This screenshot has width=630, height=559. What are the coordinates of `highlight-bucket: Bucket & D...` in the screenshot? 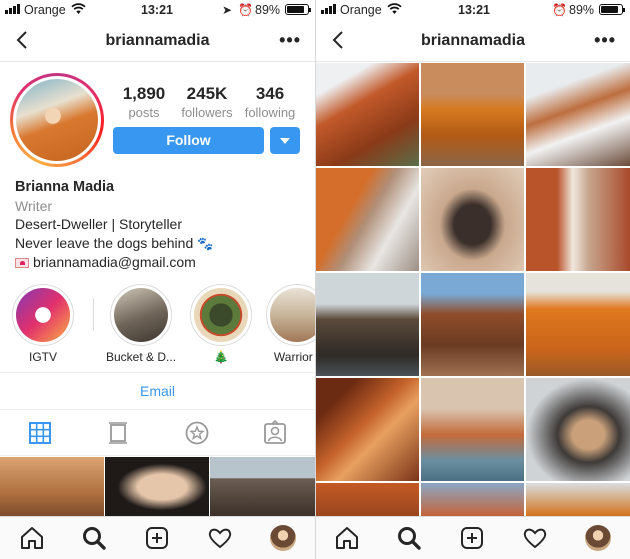 It's located at (141, 324).